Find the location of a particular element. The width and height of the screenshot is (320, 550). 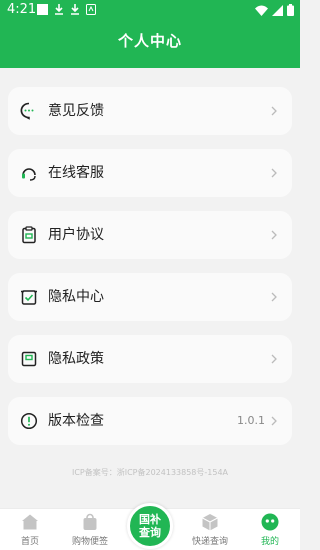

menu-label-online-service: 在线客服 is located at coordinates (76, 173).